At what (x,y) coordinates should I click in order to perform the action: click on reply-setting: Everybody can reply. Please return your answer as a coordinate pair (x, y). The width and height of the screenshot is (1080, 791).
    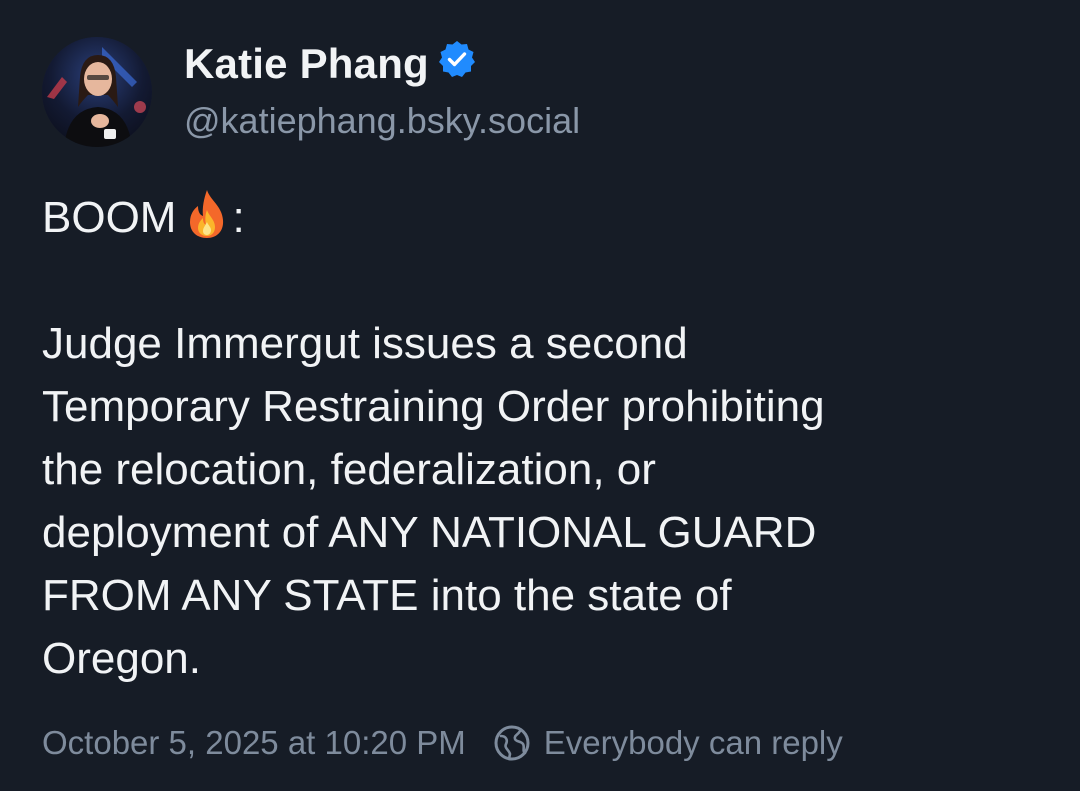
    Looking at the image, I should click on (693, 743).